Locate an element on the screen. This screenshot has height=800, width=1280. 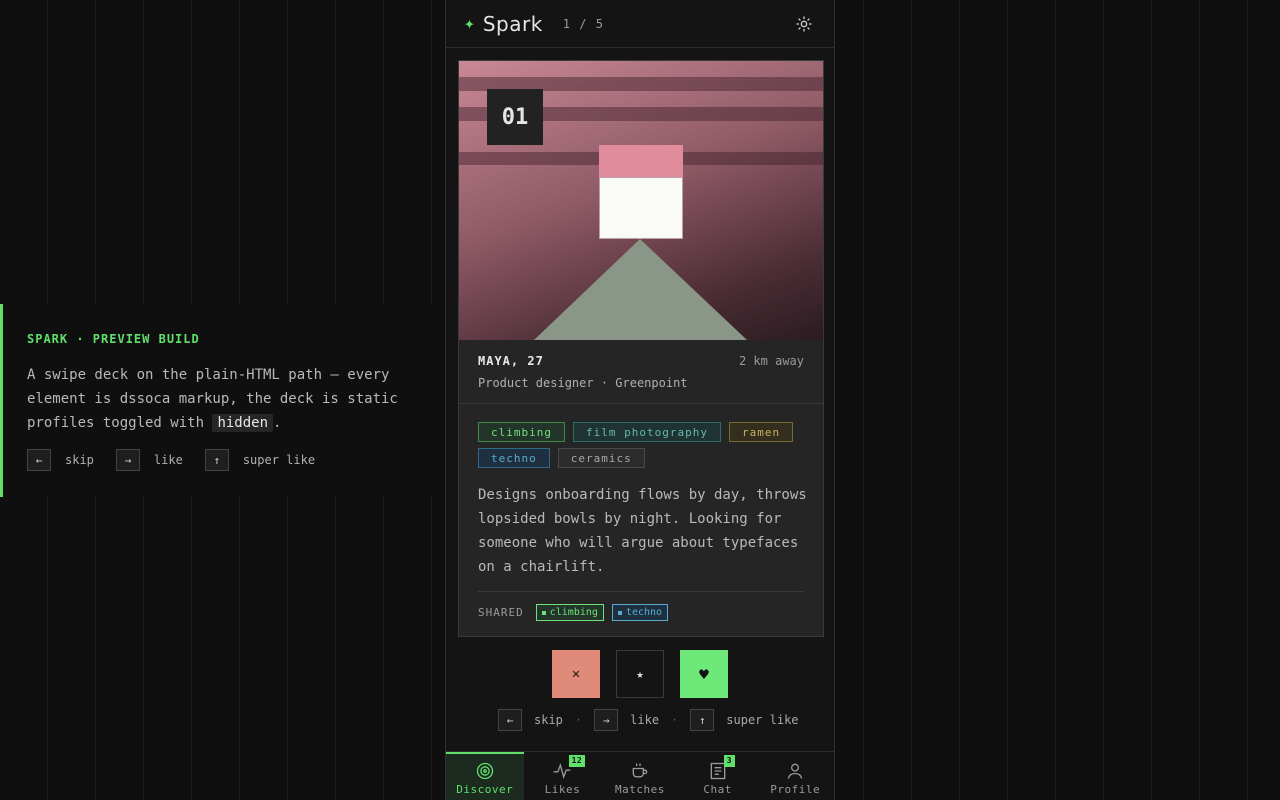
close-icon: ✕ is located at coordinates (576, 674).